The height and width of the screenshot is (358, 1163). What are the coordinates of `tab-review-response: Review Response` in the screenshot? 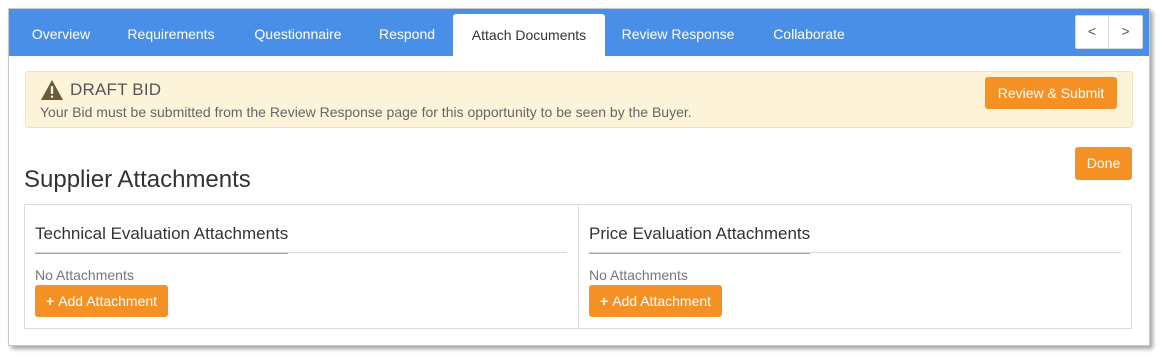 It's located at (678, 32).